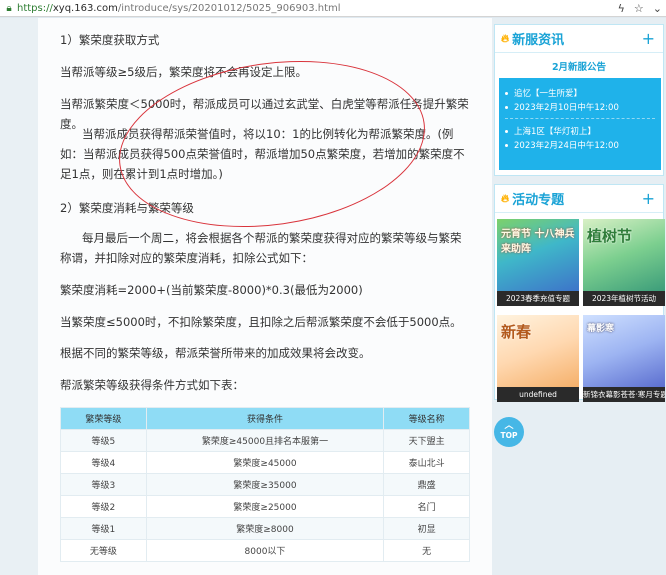 The width and height of the screenshot is (666, 575). What do you see at coordinates (9, 8) in the screenshot?
I see `lock-icon: 🔒︎` at bounding box center [9, 8].